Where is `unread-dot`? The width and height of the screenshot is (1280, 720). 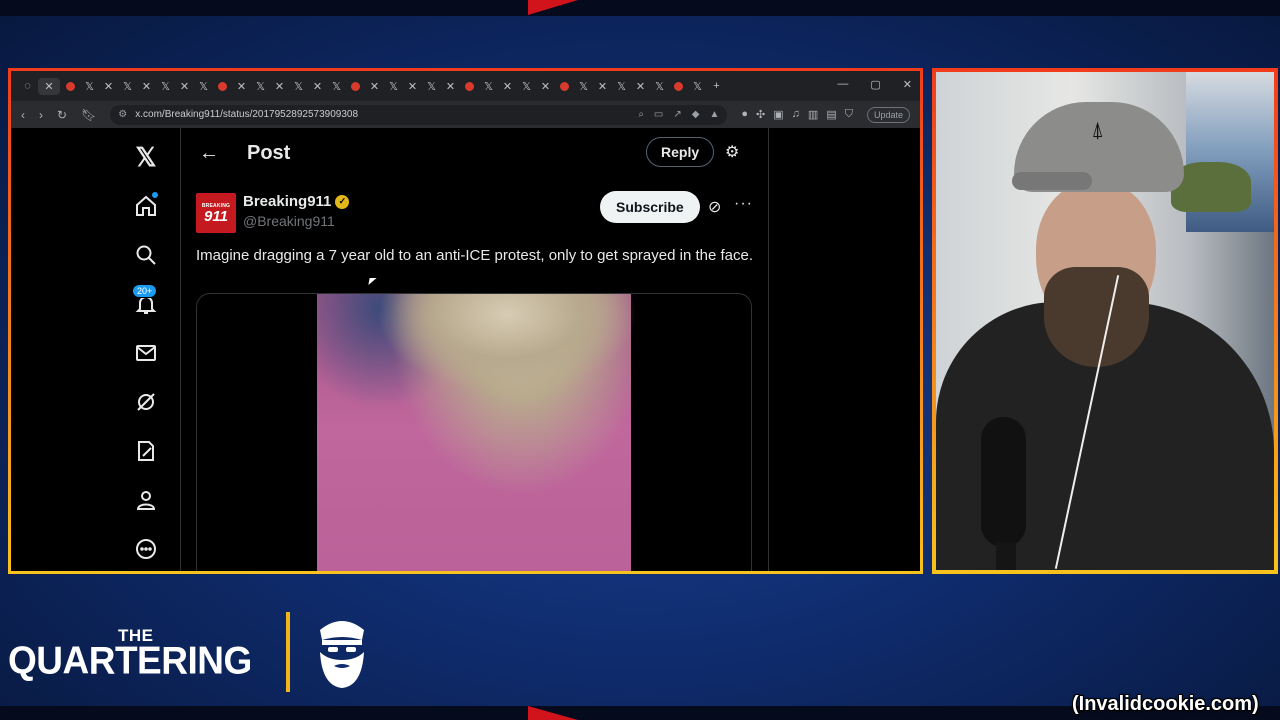
unread-dot is located at coordinates (155, 195).